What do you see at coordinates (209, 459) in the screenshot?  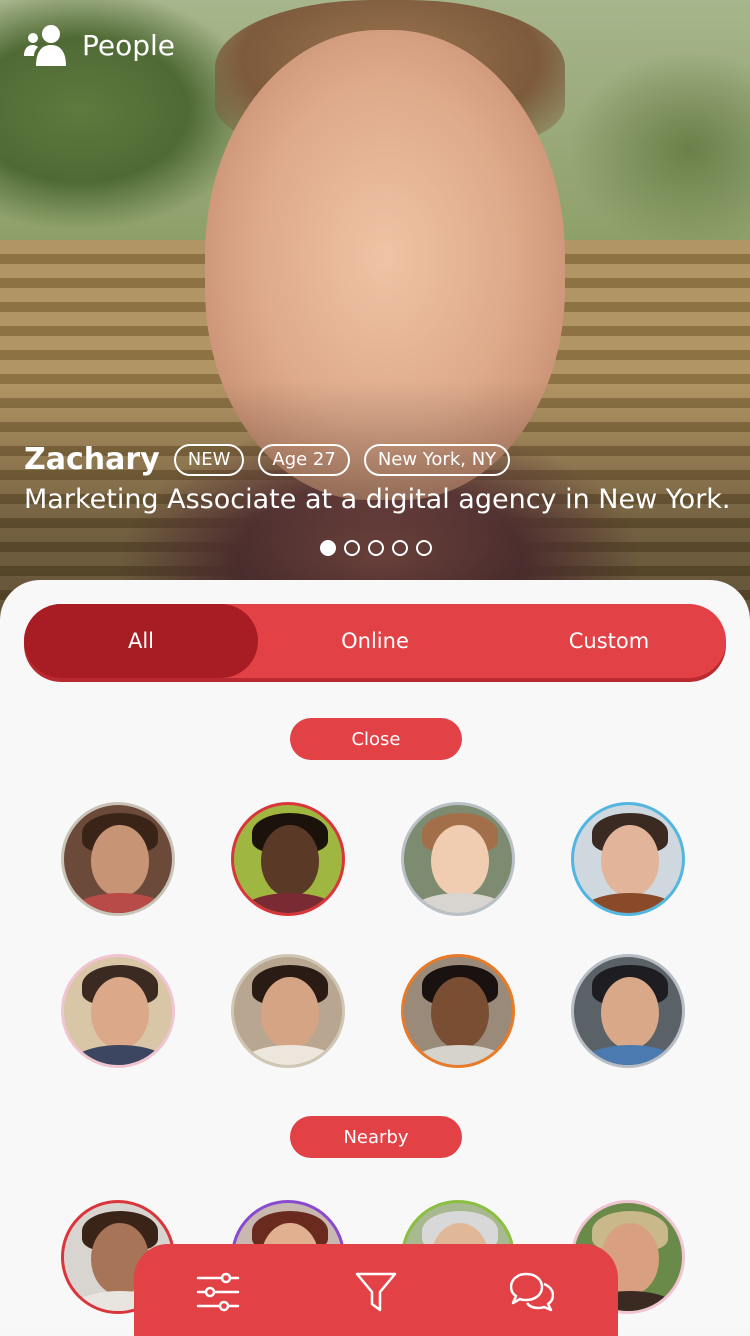 I see `new-badge: NEW` at bounding box center [209, 459].